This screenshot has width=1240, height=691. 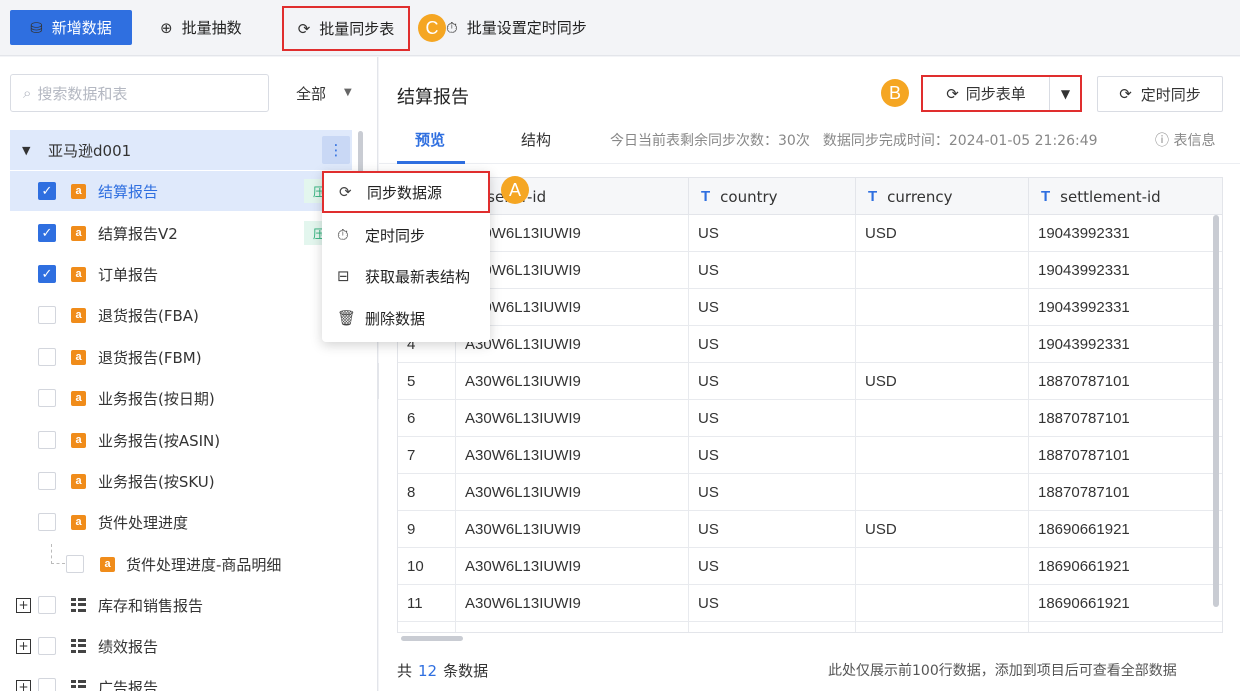 What do you see at coordinates (810, 566) in the screenshot?
I see `table-row: 10 A30W6L13IUWI9 US 18690661921` at bounding box center [810, 566].